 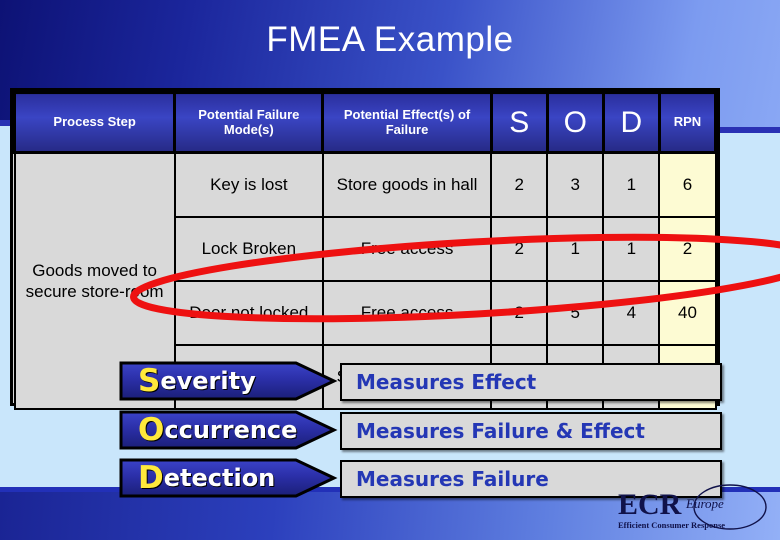 I want to click on callout-label: Severity, so click(x=197, y=381).